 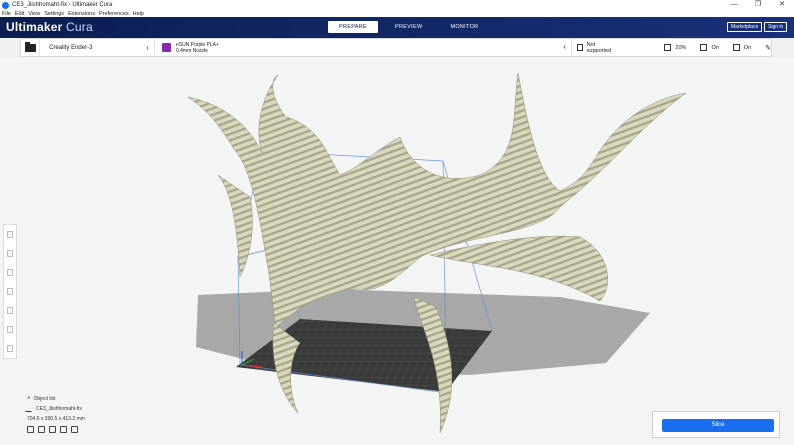 What do you see at coordinates (30, 429) in the screenshot?
I see `3d-view-icon` at bounding box center [30, 429].